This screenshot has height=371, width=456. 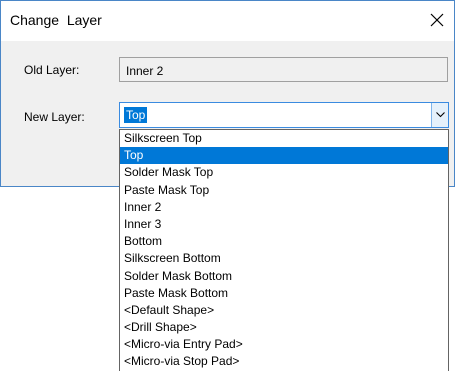 What do you see at coordinates (284, 258) in the screenshot?
I see `dropdown-option: Silkscreen Bottom` at bounding box center [284, 258].